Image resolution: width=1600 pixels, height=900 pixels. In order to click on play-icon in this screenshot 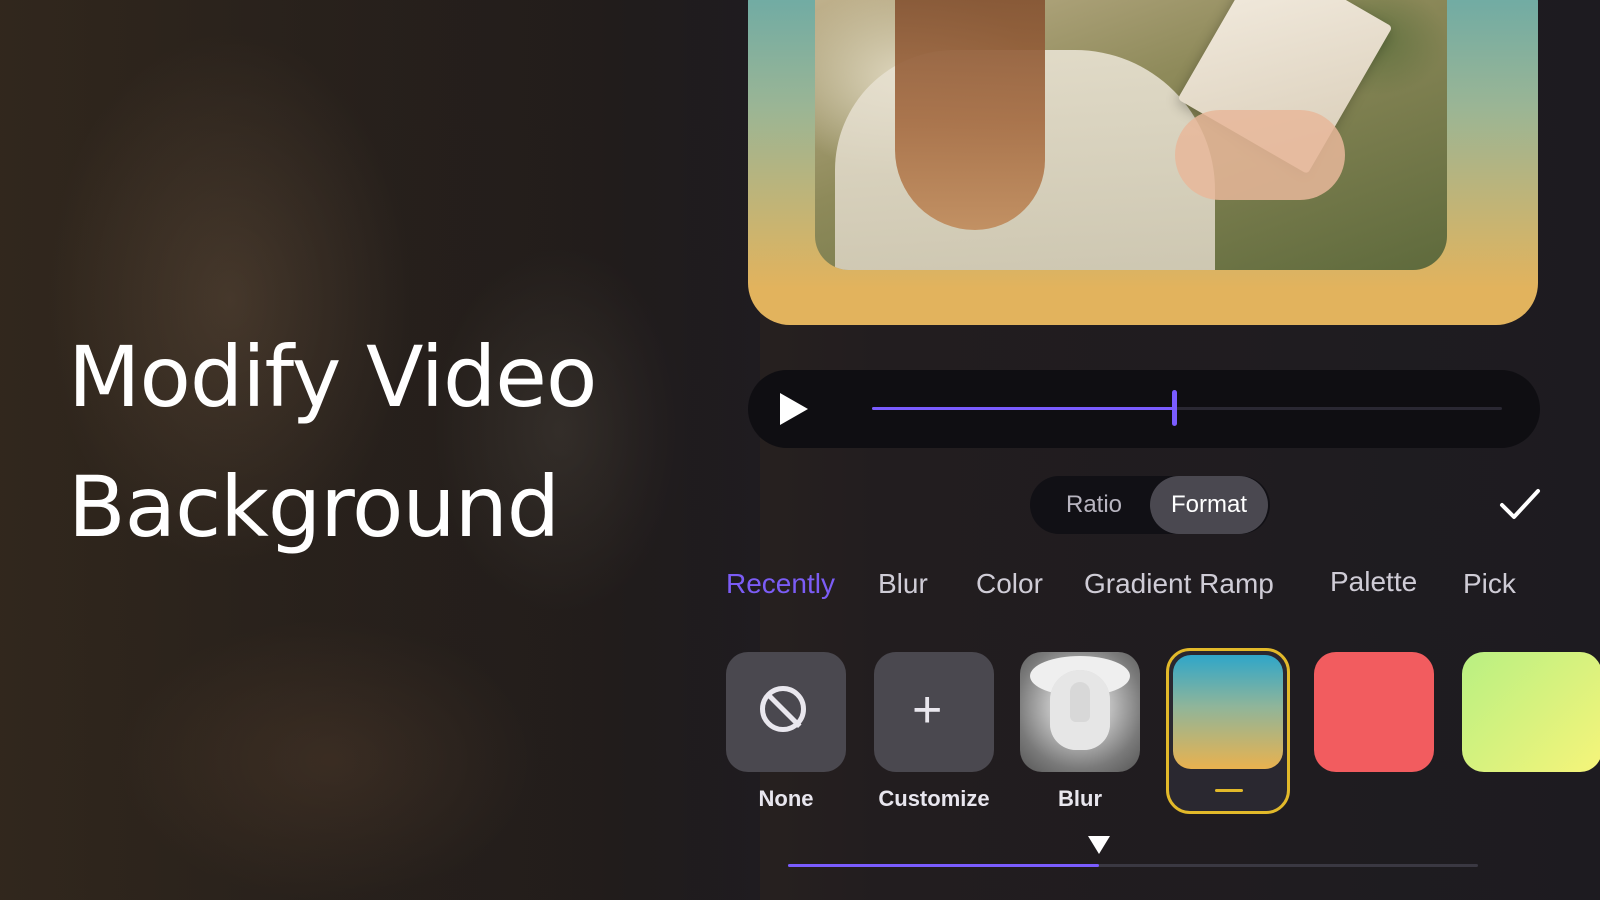, I will do `click(794, 409)`.